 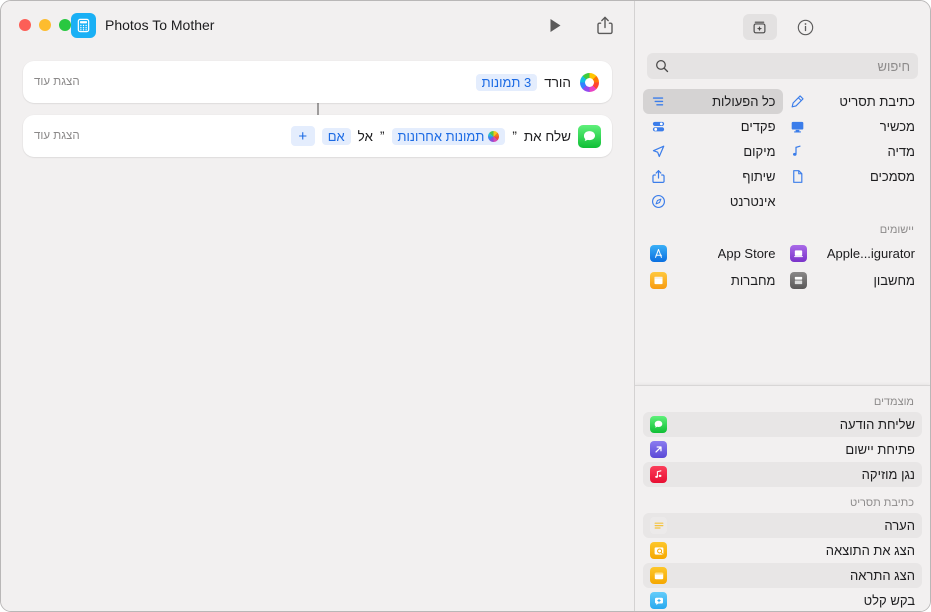 I want to click on action-token-photo-count: 3 תמונות, so click(x=506, y=82).